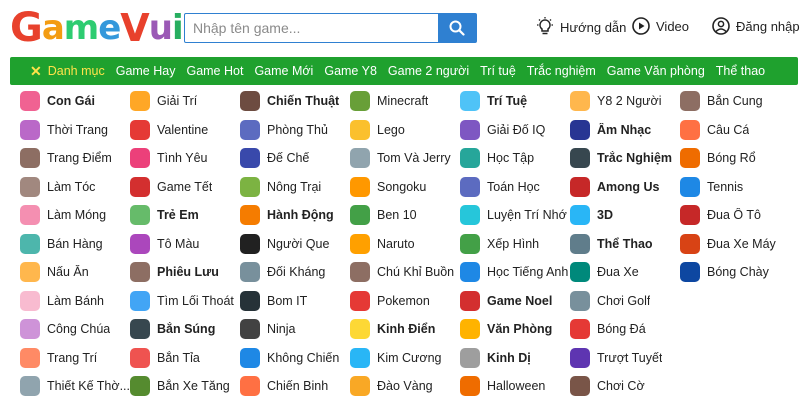  What do you see at coordinates (185, 386) in the screenshot?
I see `category-link: Bắn Xe Tăng` at bounding box center [185, 386].